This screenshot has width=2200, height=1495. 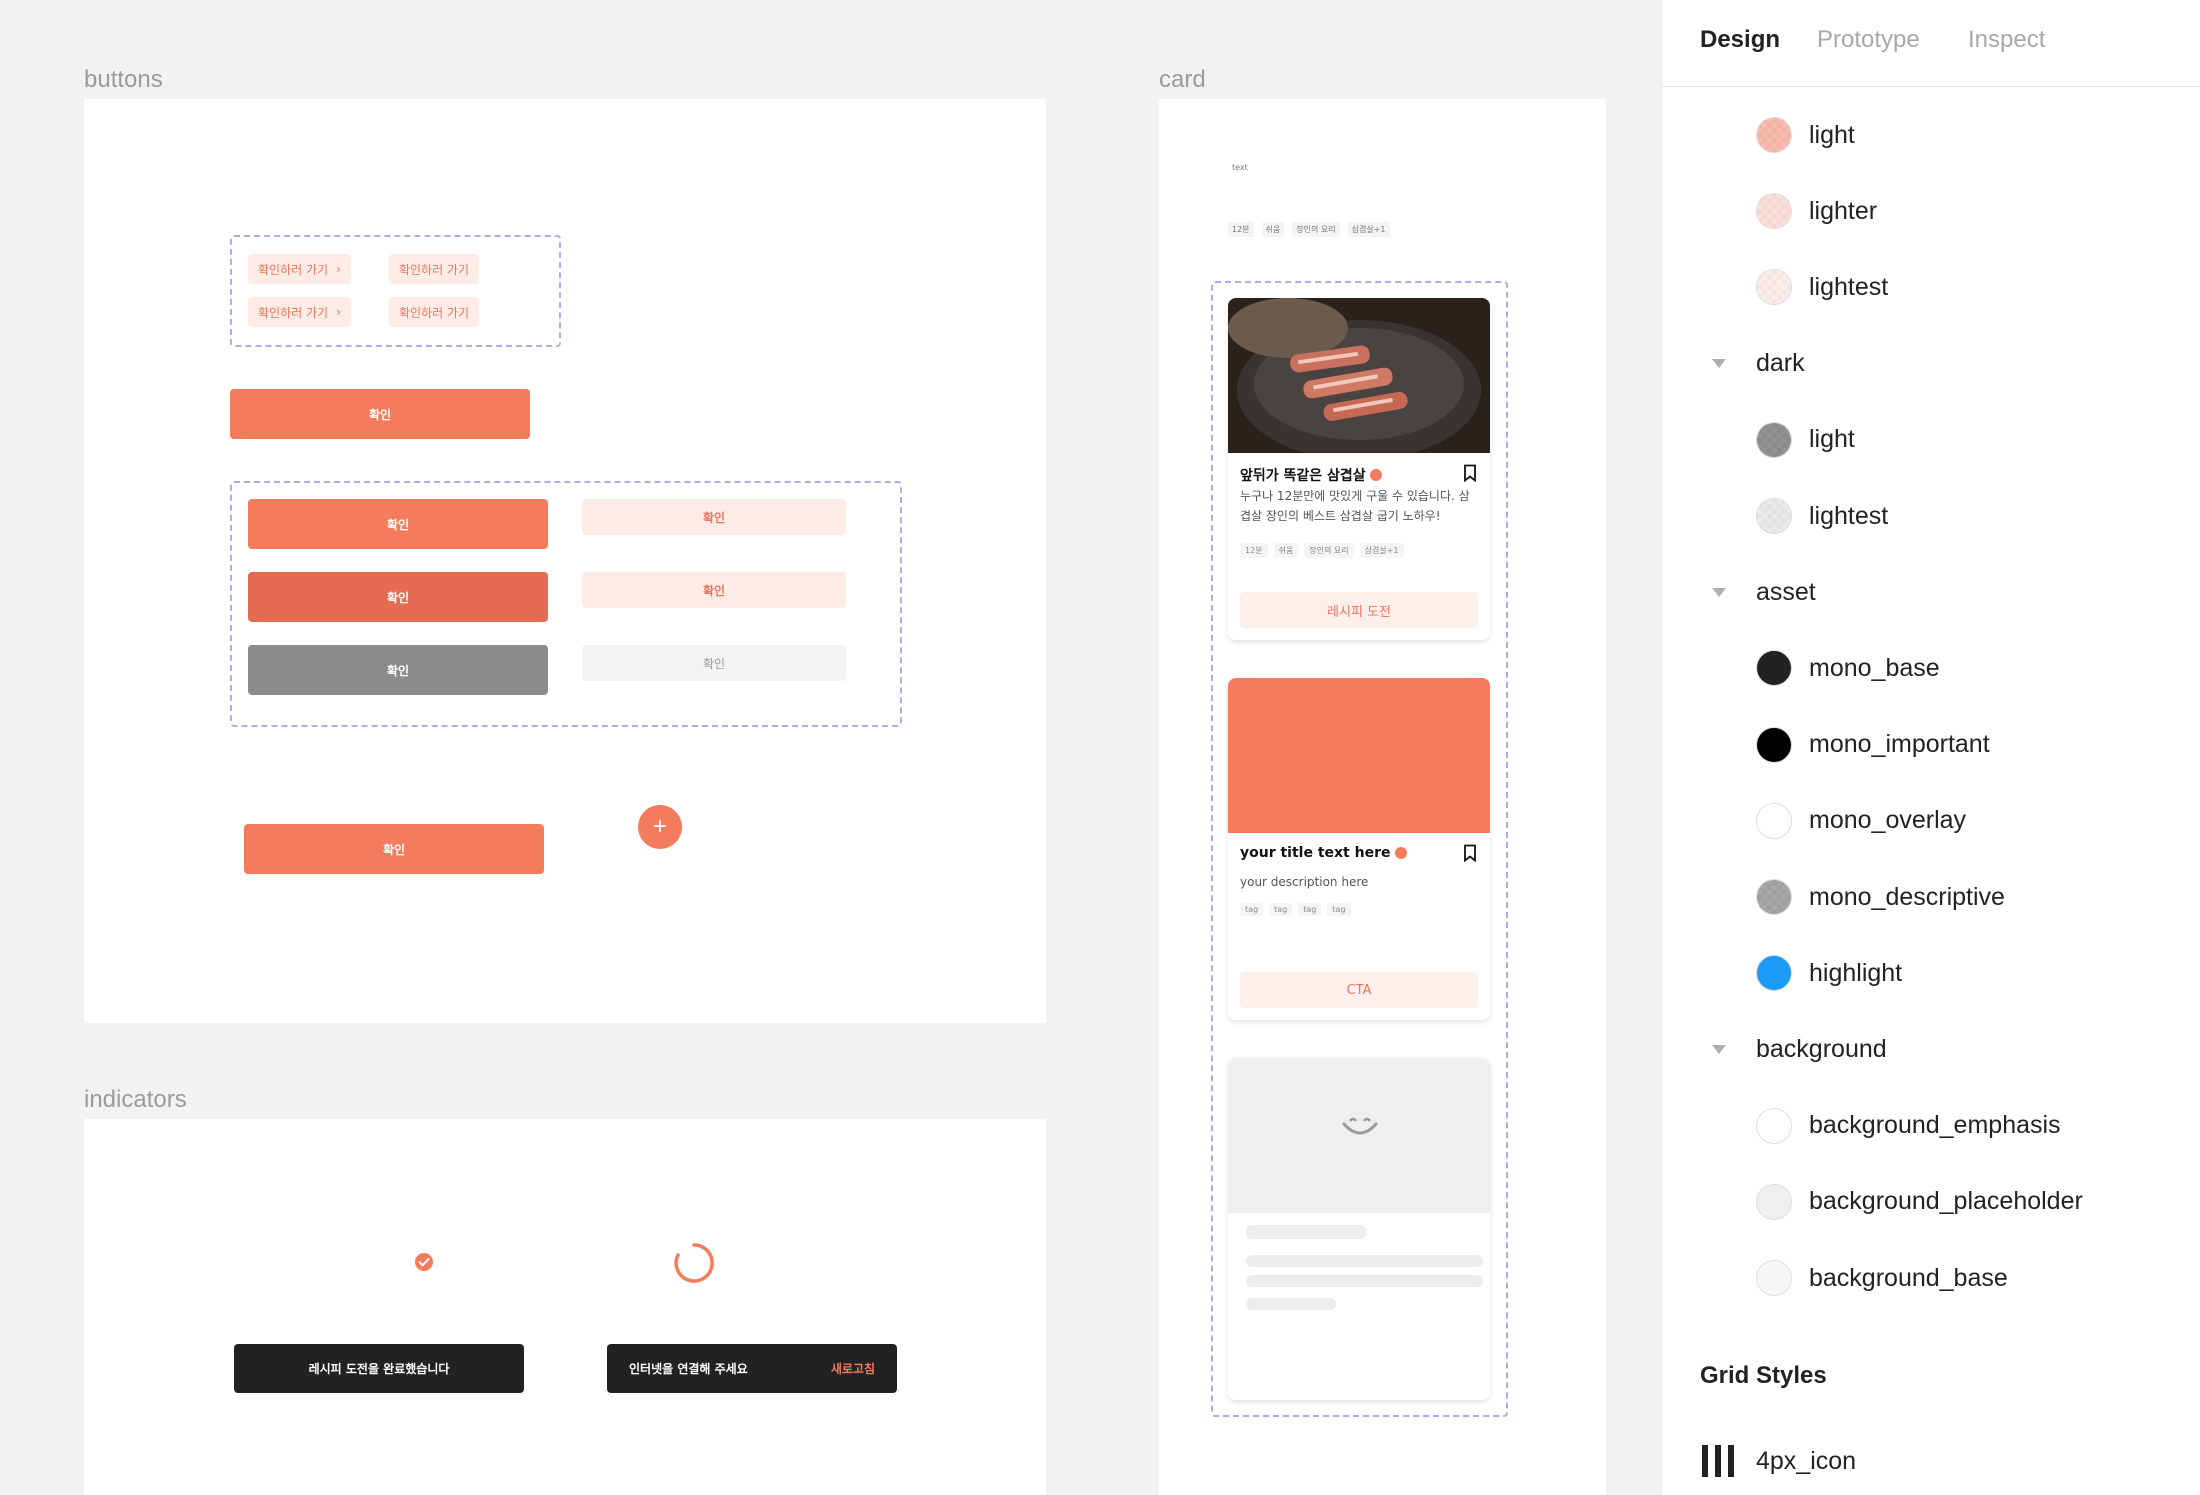 I want to click on color-style-label: lighter, so click(x=1843, y=210).